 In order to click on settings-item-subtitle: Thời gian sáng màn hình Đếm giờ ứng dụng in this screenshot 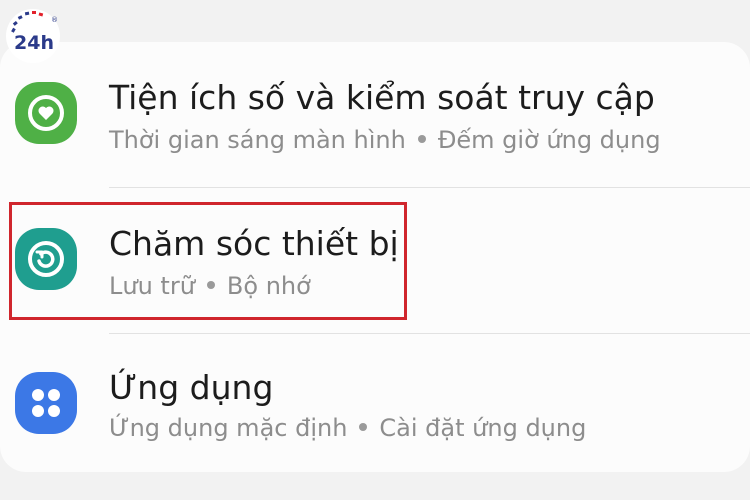, I will do `click(385, 140)`.